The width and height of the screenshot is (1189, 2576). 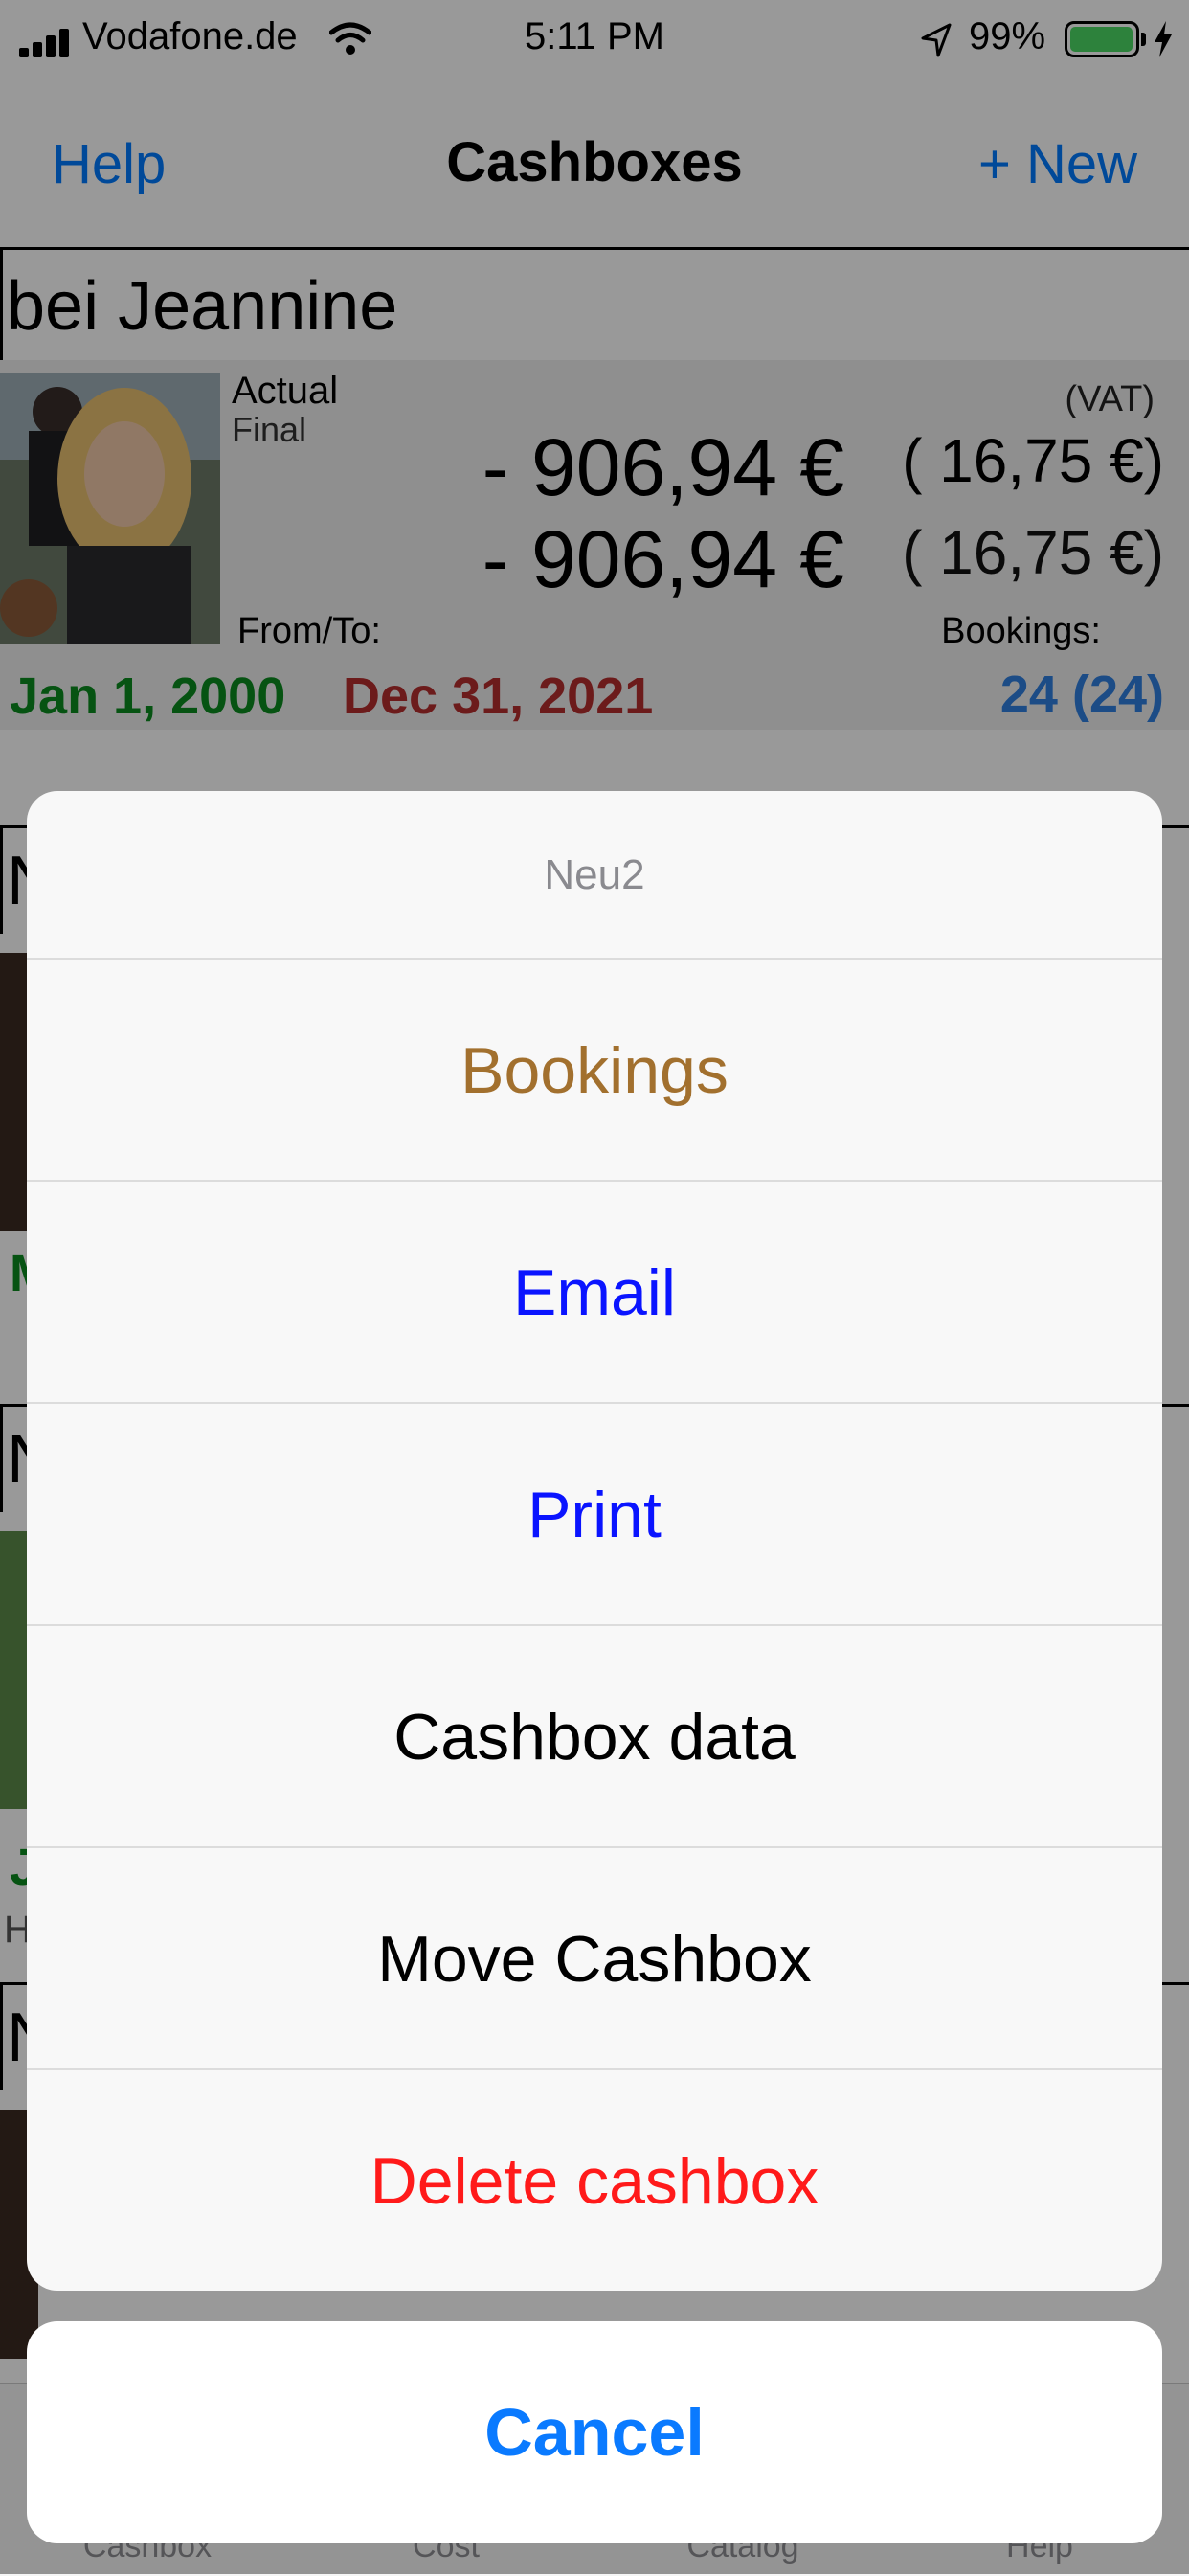 What do you see at coordinates (594, 1959) in the screenshot?
I see `move-cashbox-action: Move Cashbox` at bounding box center [594, 1959].